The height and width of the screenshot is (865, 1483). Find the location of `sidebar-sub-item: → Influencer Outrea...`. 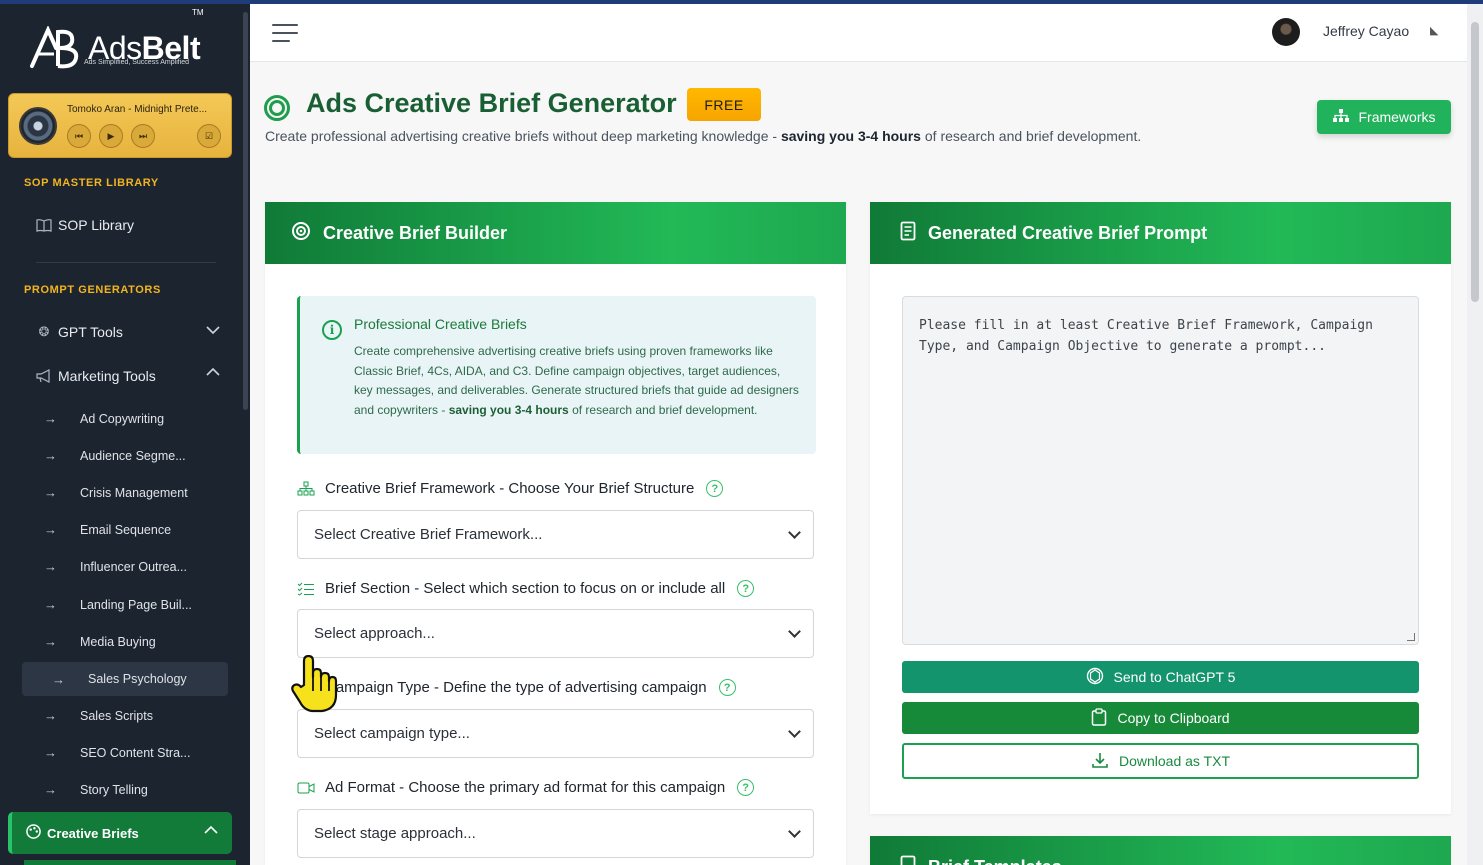

sidebar-sub-item: → Influencer Outrea... is located at coordinates (115, 566).